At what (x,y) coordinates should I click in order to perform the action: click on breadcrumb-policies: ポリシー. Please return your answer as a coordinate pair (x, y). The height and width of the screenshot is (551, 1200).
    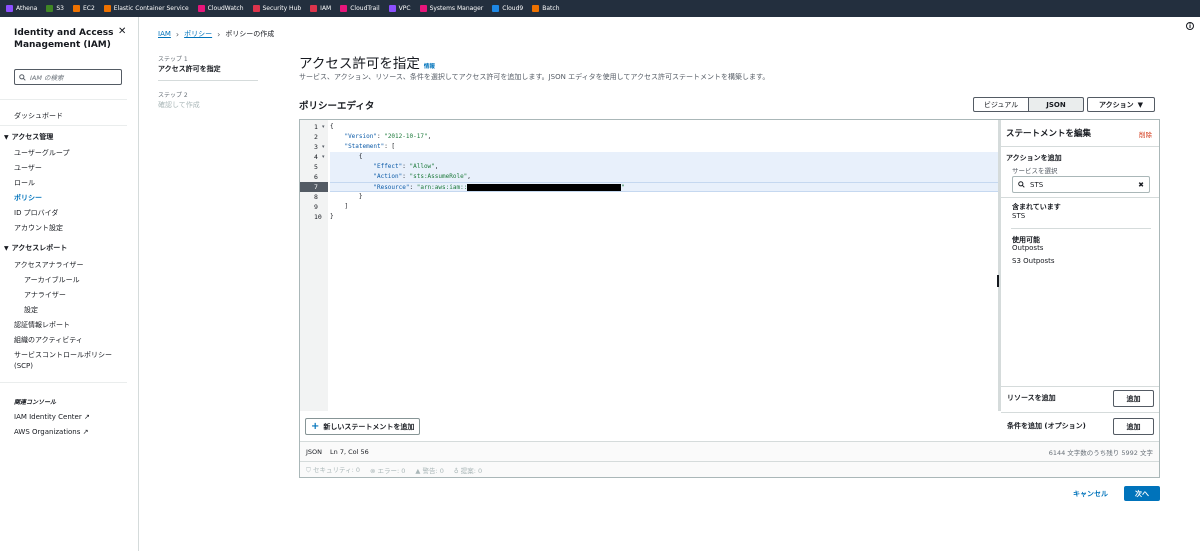
    Looking at the image, I should click on (198, 34).